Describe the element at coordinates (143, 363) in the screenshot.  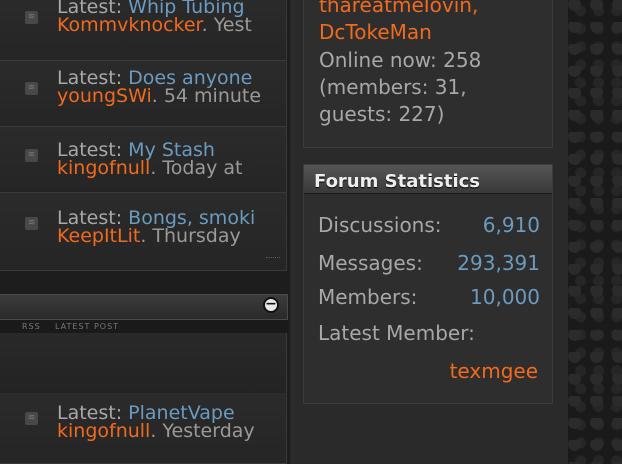
I see `forum-row` at that location.